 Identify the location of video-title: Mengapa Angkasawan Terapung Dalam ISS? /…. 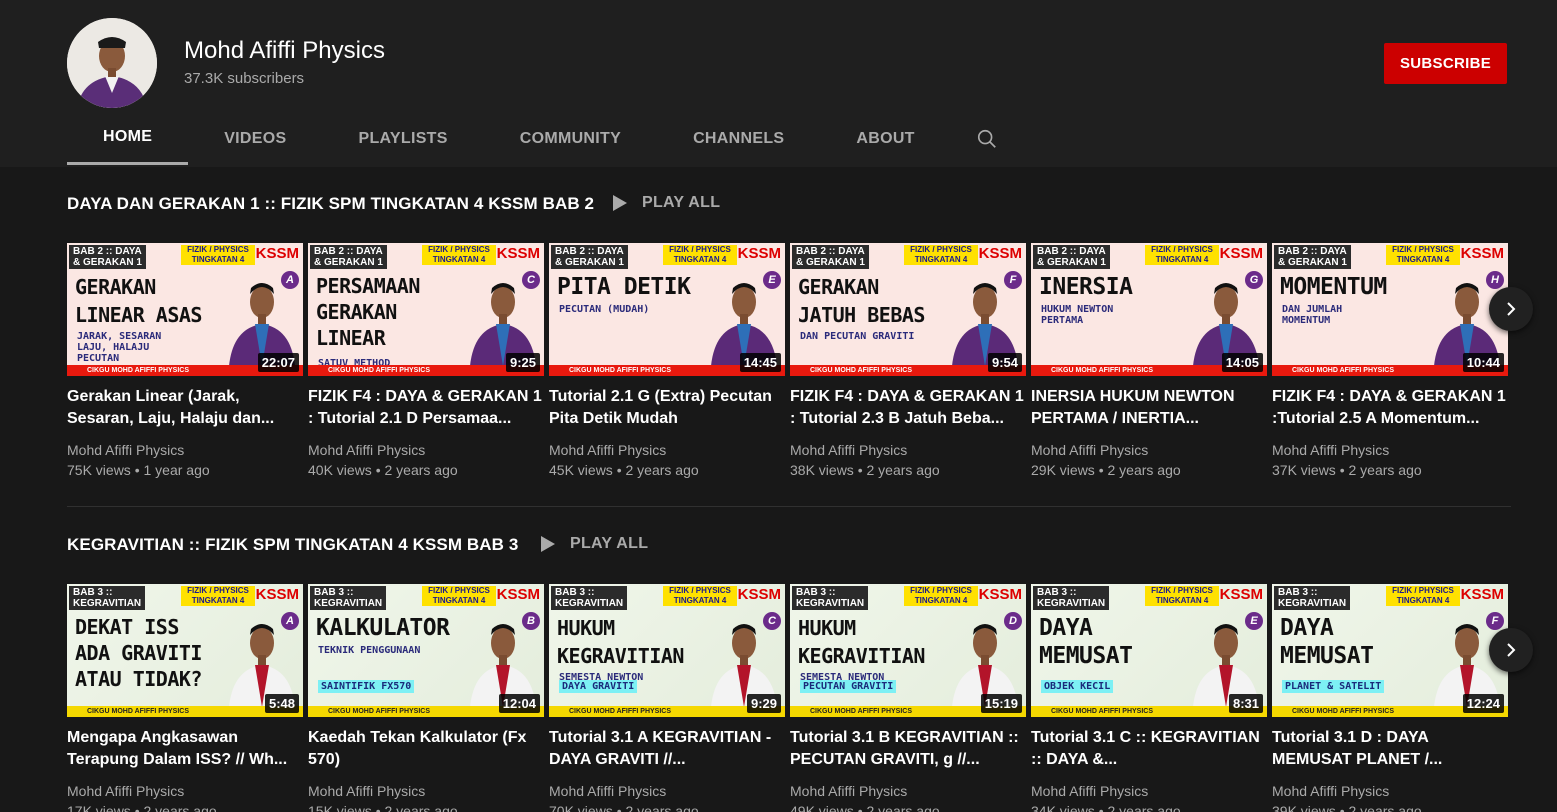
(185, 749).